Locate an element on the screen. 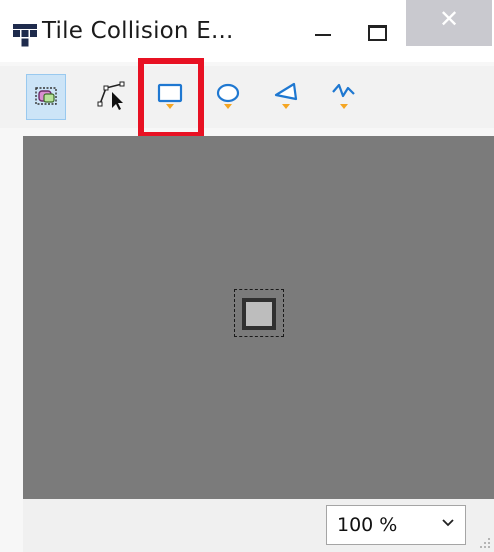 The height and width of the screenshot is (552, 494). tiled-logo-icon is located at coordinates (25, 35).